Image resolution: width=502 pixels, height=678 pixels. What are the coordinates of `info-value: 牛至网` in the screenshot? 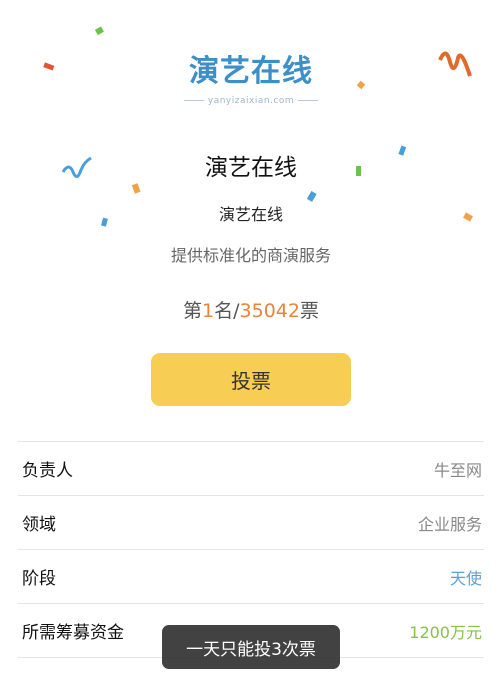 It's located at (457, 470).